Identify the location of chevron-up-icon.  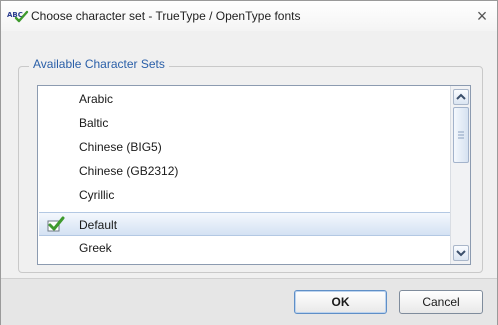
(461, 96).